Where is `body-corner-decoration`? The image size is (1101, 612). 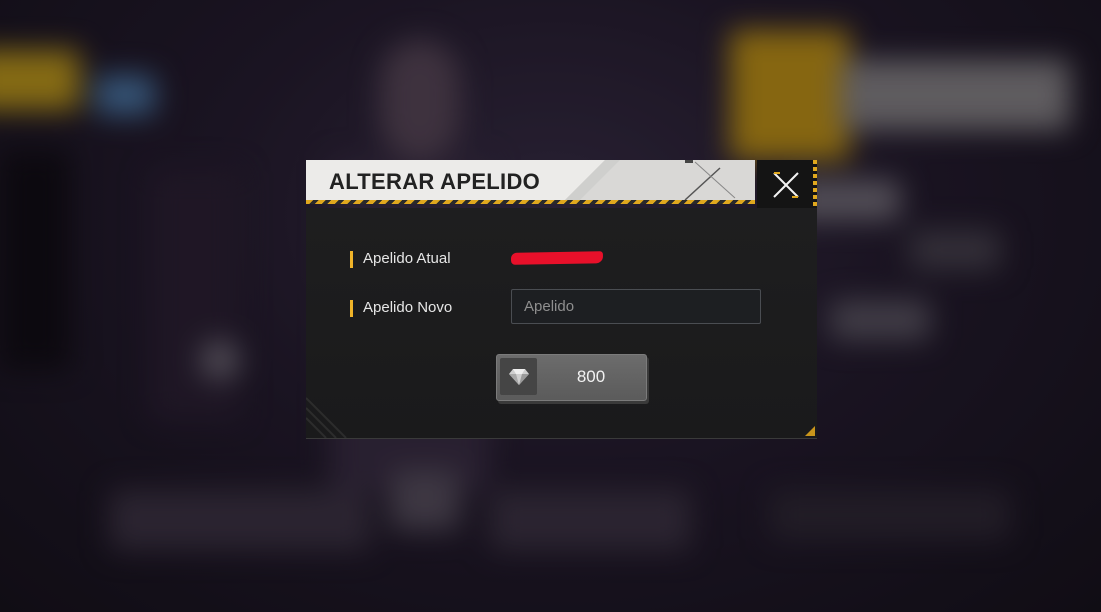 body-corner-decoration is located at coordinates (326, 417).